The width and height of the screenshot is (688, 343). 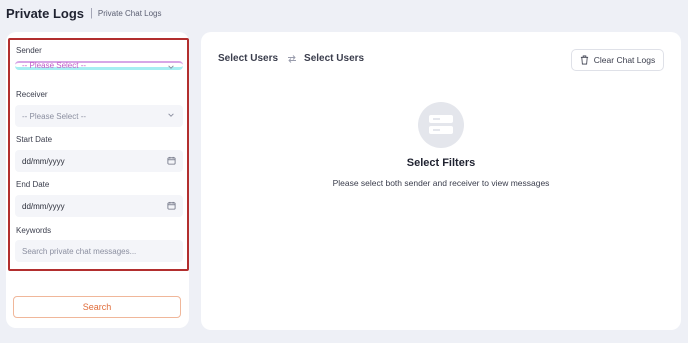 I want to click on clear-chat-logs-button: Clear Chat Logs, so click(x=617, y=60).